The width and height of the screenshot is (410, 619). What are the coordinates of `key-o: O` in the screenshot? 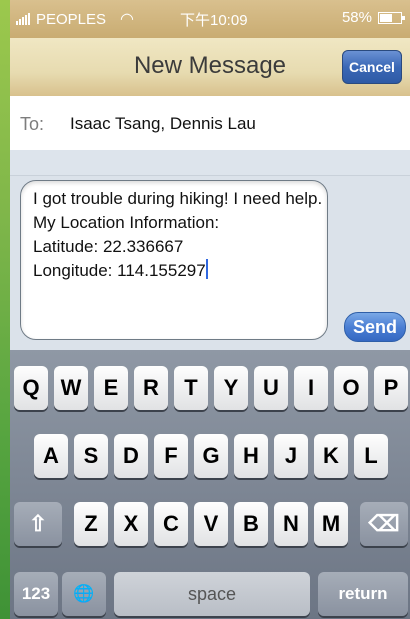 It's located at (351, 388).